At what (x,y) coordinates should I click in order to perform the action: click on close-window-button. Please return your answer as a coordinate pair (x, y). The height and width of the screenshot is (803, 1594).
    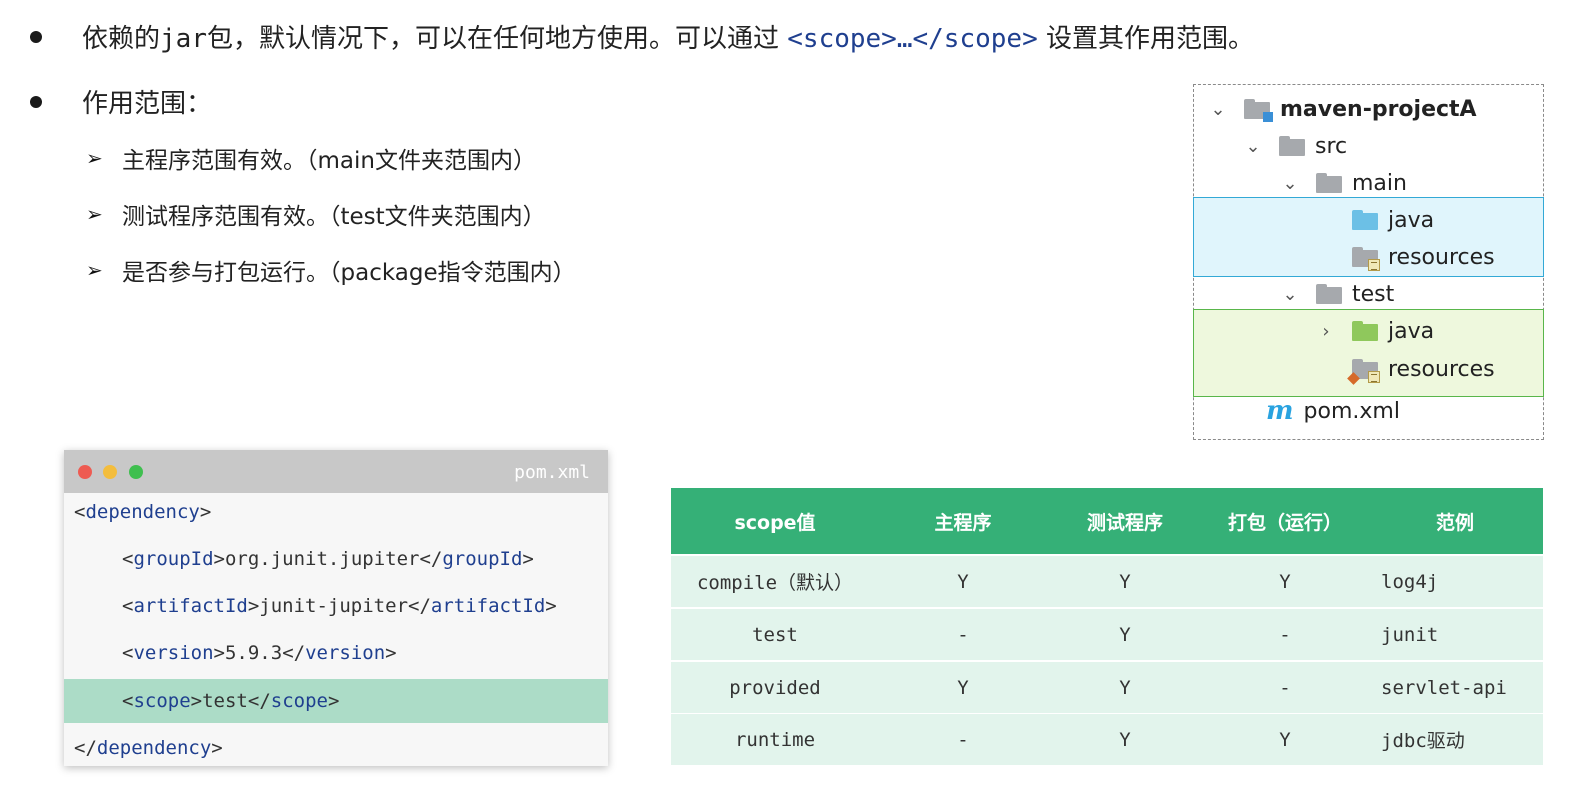
    Looking at the image, I should click on (85, 472).